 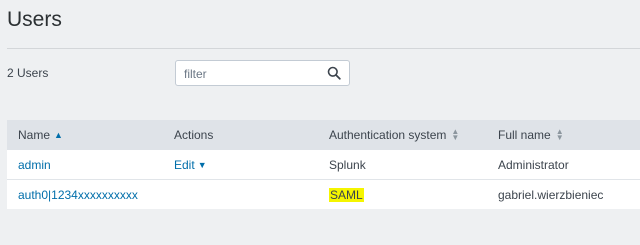 I want to click on column-header-label: Full name, so click(x=524, y=135).